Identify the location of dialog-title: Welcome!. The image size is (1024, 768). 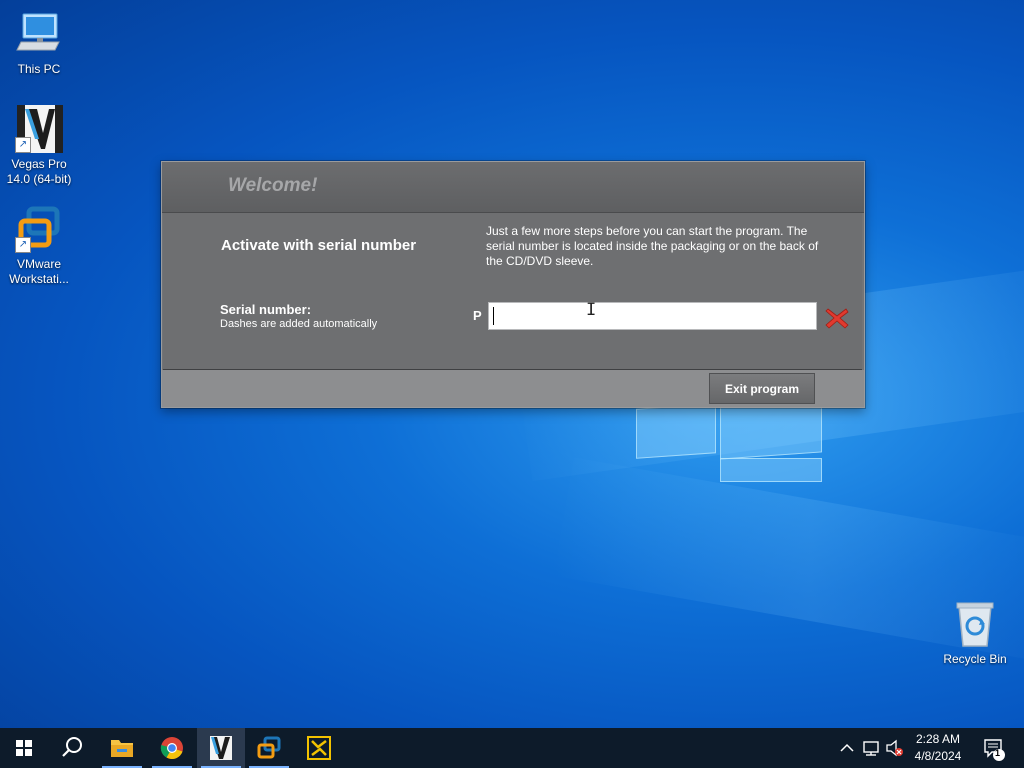
(273, 185).